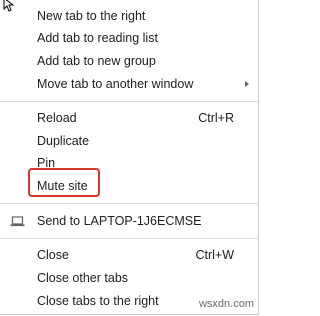 This screenshot has height=316, width=320. I want to click on menu-item-label: Send to LAPTOP-1J6ECMSE, so click(119, 221).